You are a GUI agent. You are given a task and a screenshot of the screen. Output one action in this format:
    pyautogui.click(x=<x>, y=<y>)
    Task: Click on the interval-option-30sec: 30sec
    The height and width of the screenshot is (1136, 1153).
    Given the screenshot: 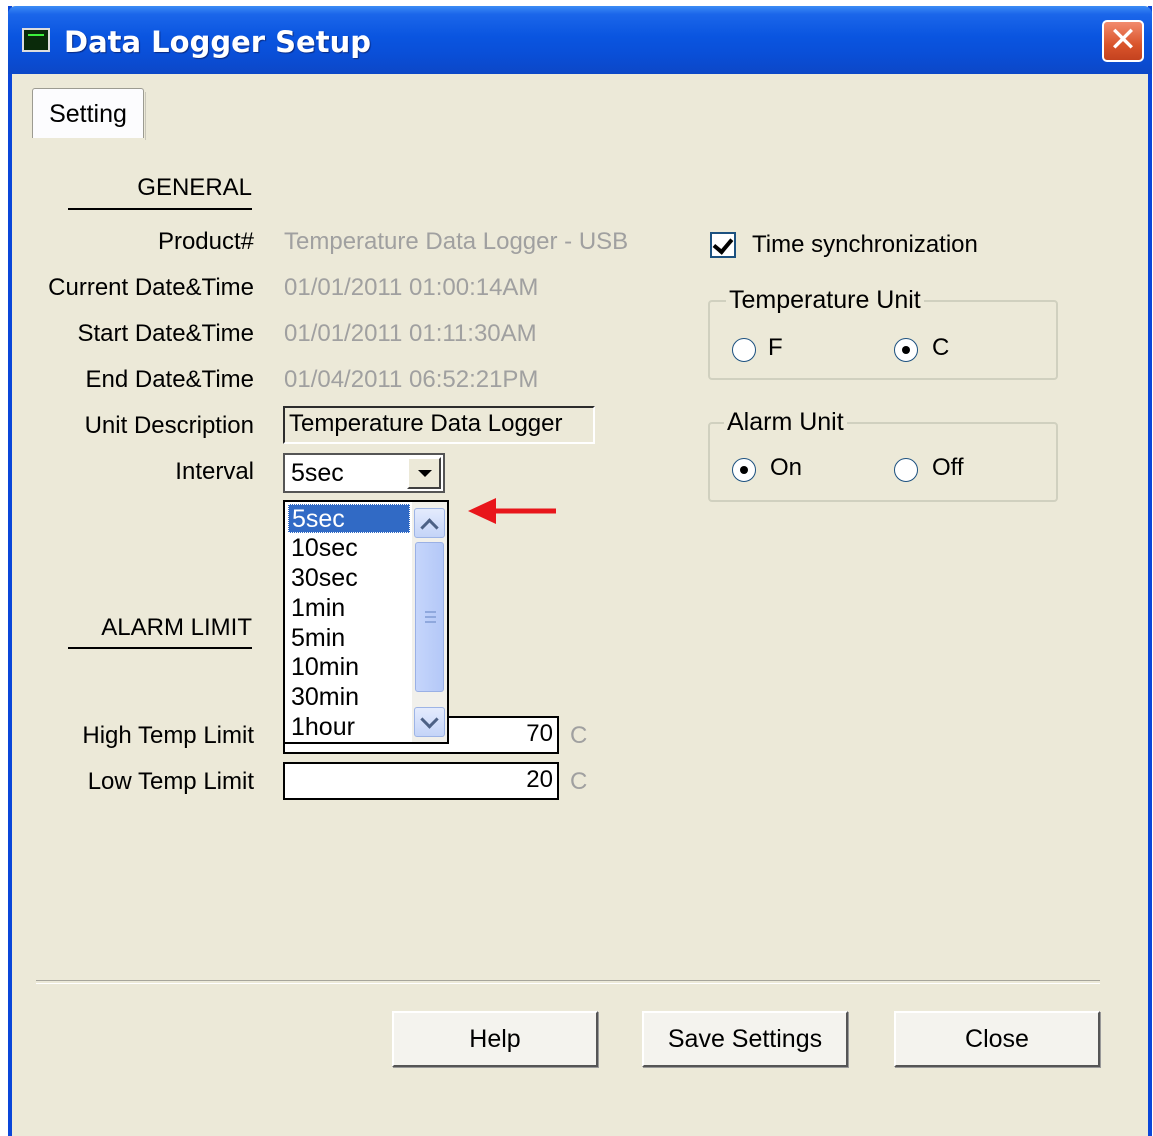 What is the action you would take?
    pyautogui.click(x=349, y=578)
    